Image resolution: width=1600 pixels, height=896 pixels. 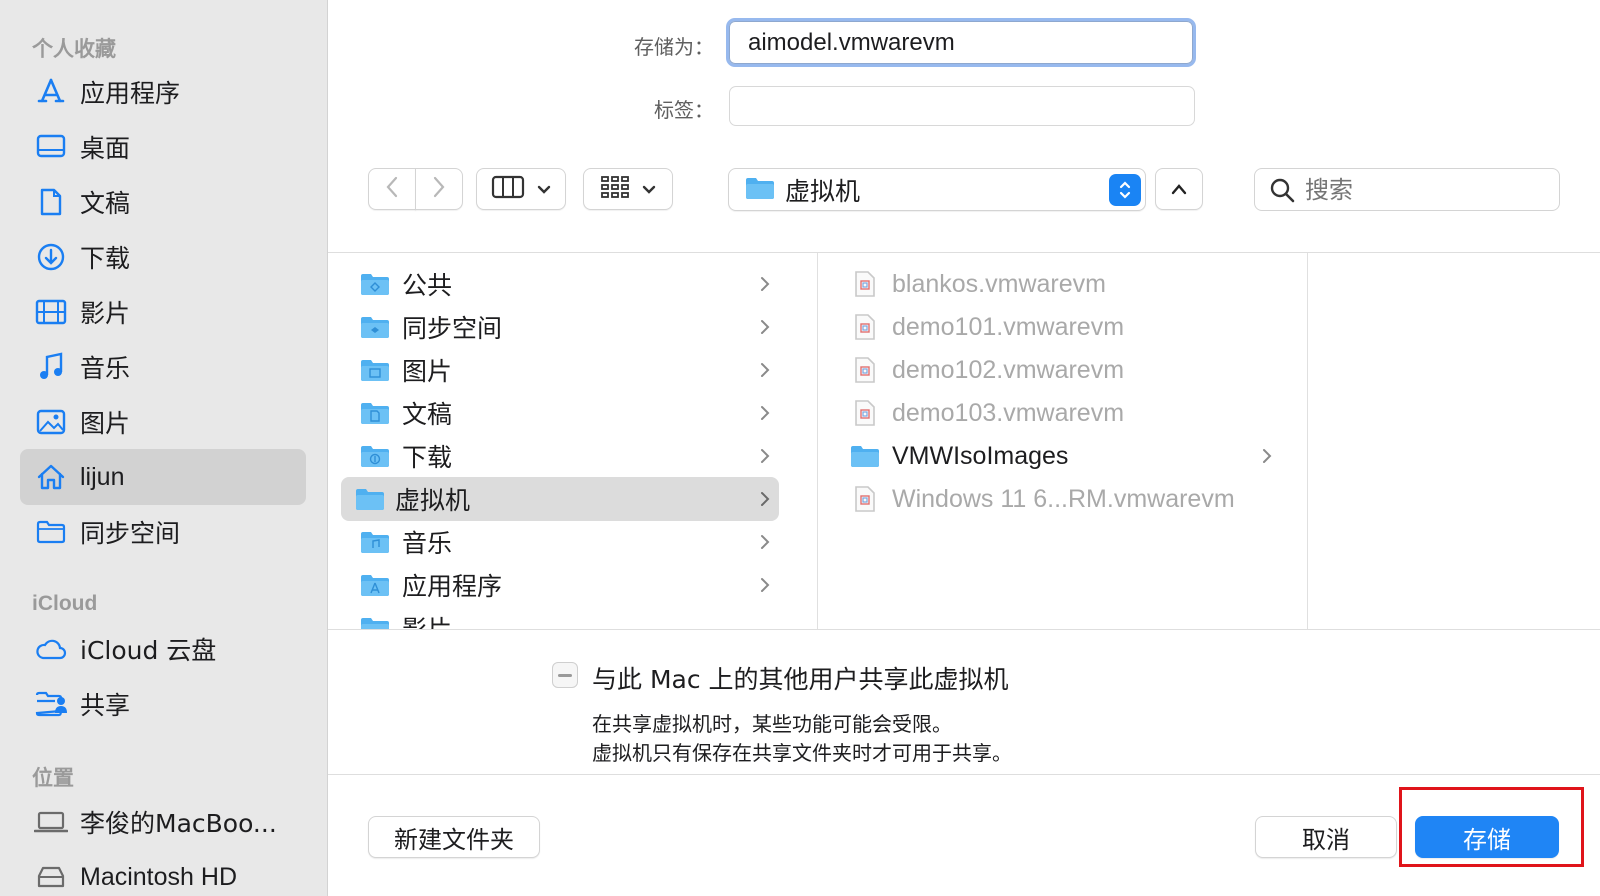 What do you see at coordinates (53, 778) in the screenshot?
I see `sidebar-section-locations: 位置` at bounding box center [53, 778].